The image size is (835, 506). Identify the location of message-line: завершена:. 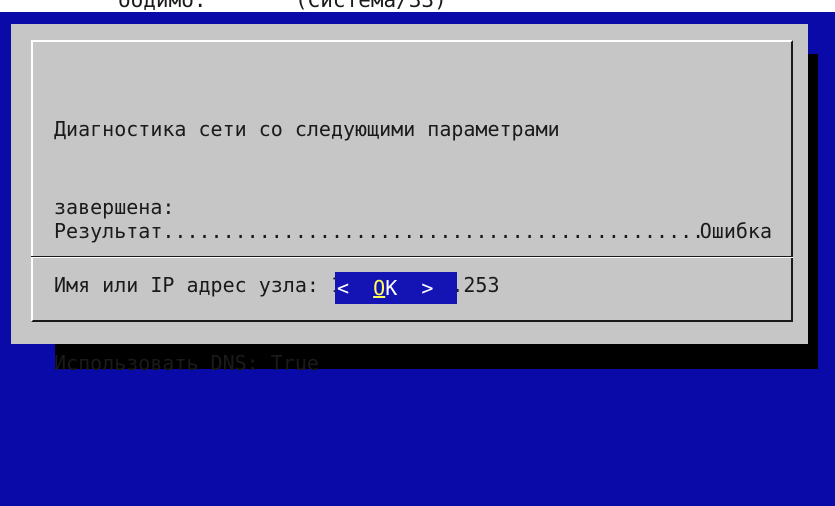
(114, 207).